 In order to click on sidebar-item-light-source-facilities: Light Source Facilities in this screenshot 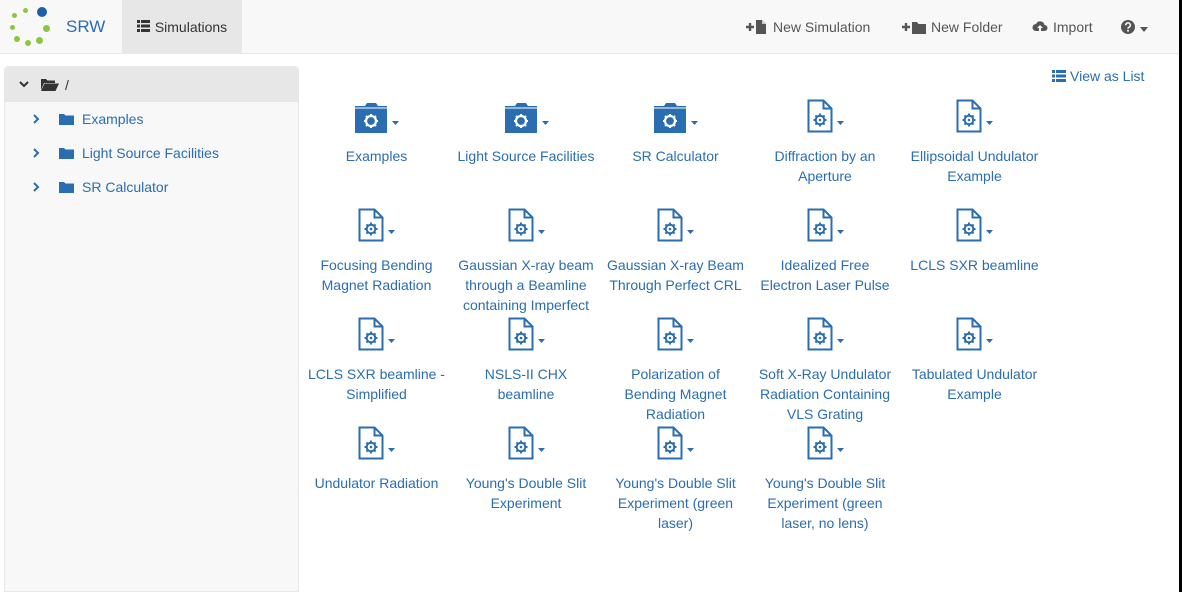, I will do `click(151, 153)`.